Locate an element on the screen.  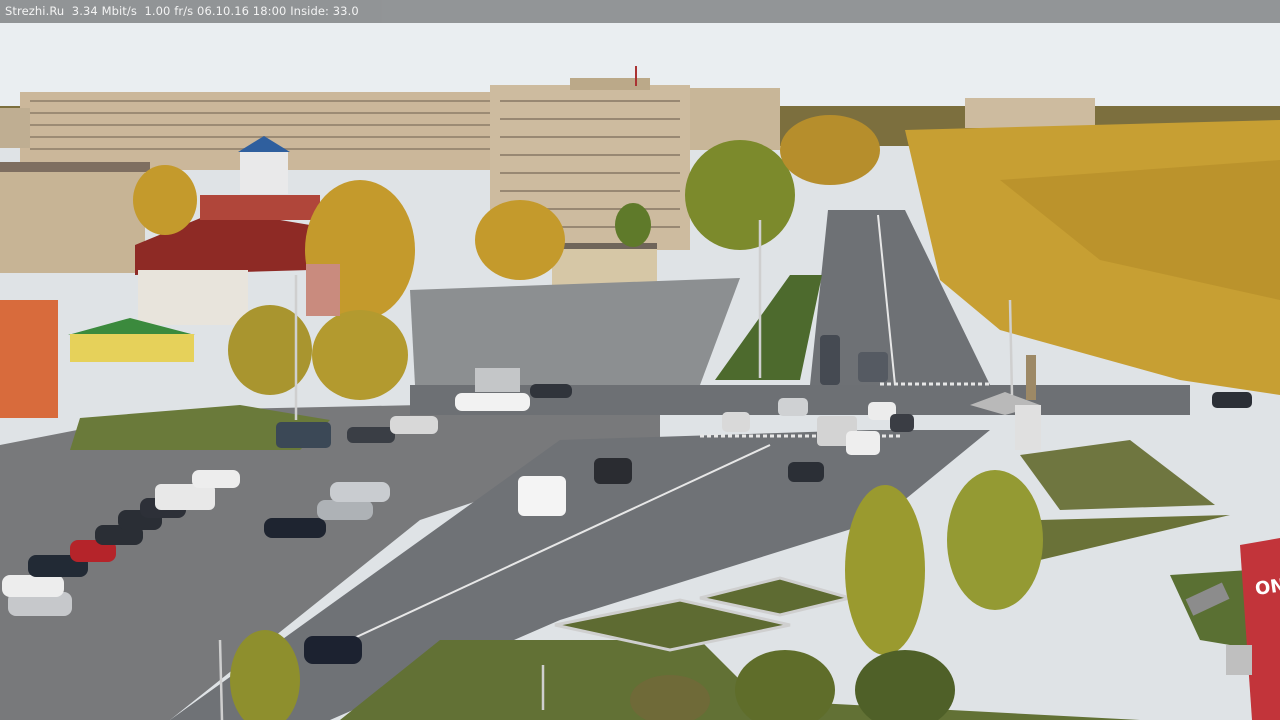
trees-mid is located at coordinates (830, 150).